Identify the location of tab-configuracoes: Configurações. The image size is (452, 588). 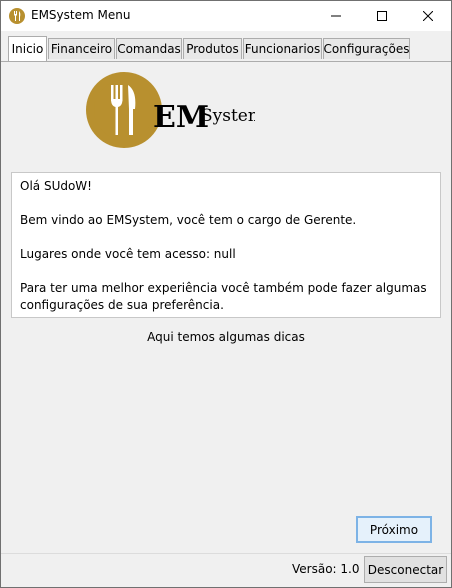
(366, 48).